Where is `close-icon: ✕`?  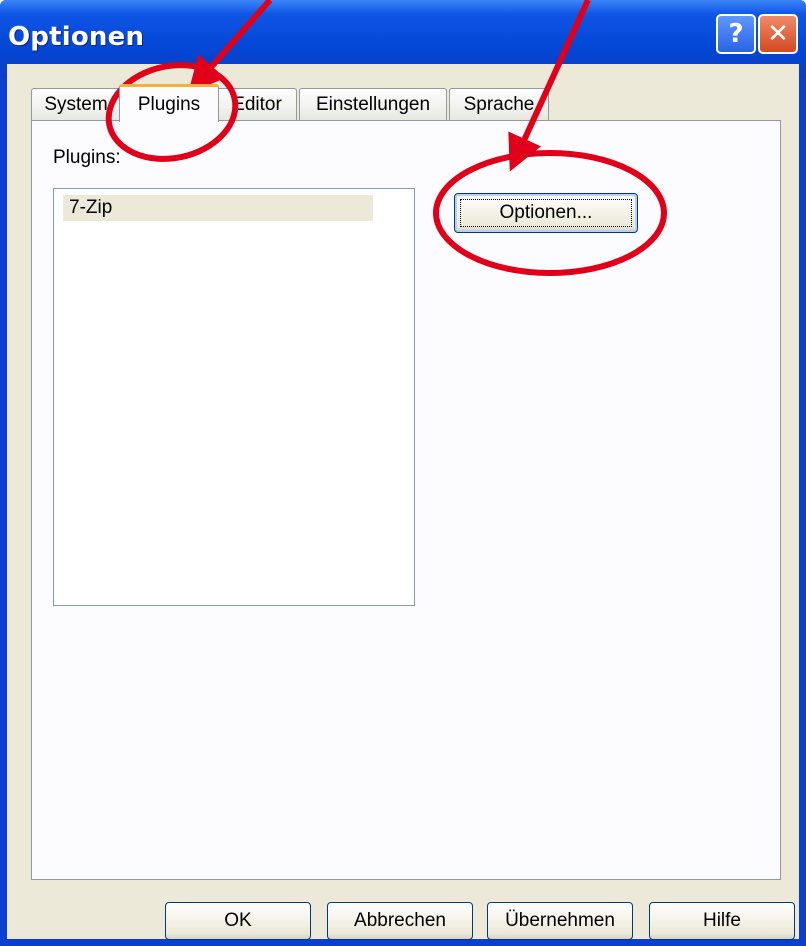
close-icon: ✕ is located at coordinates (778, 34).